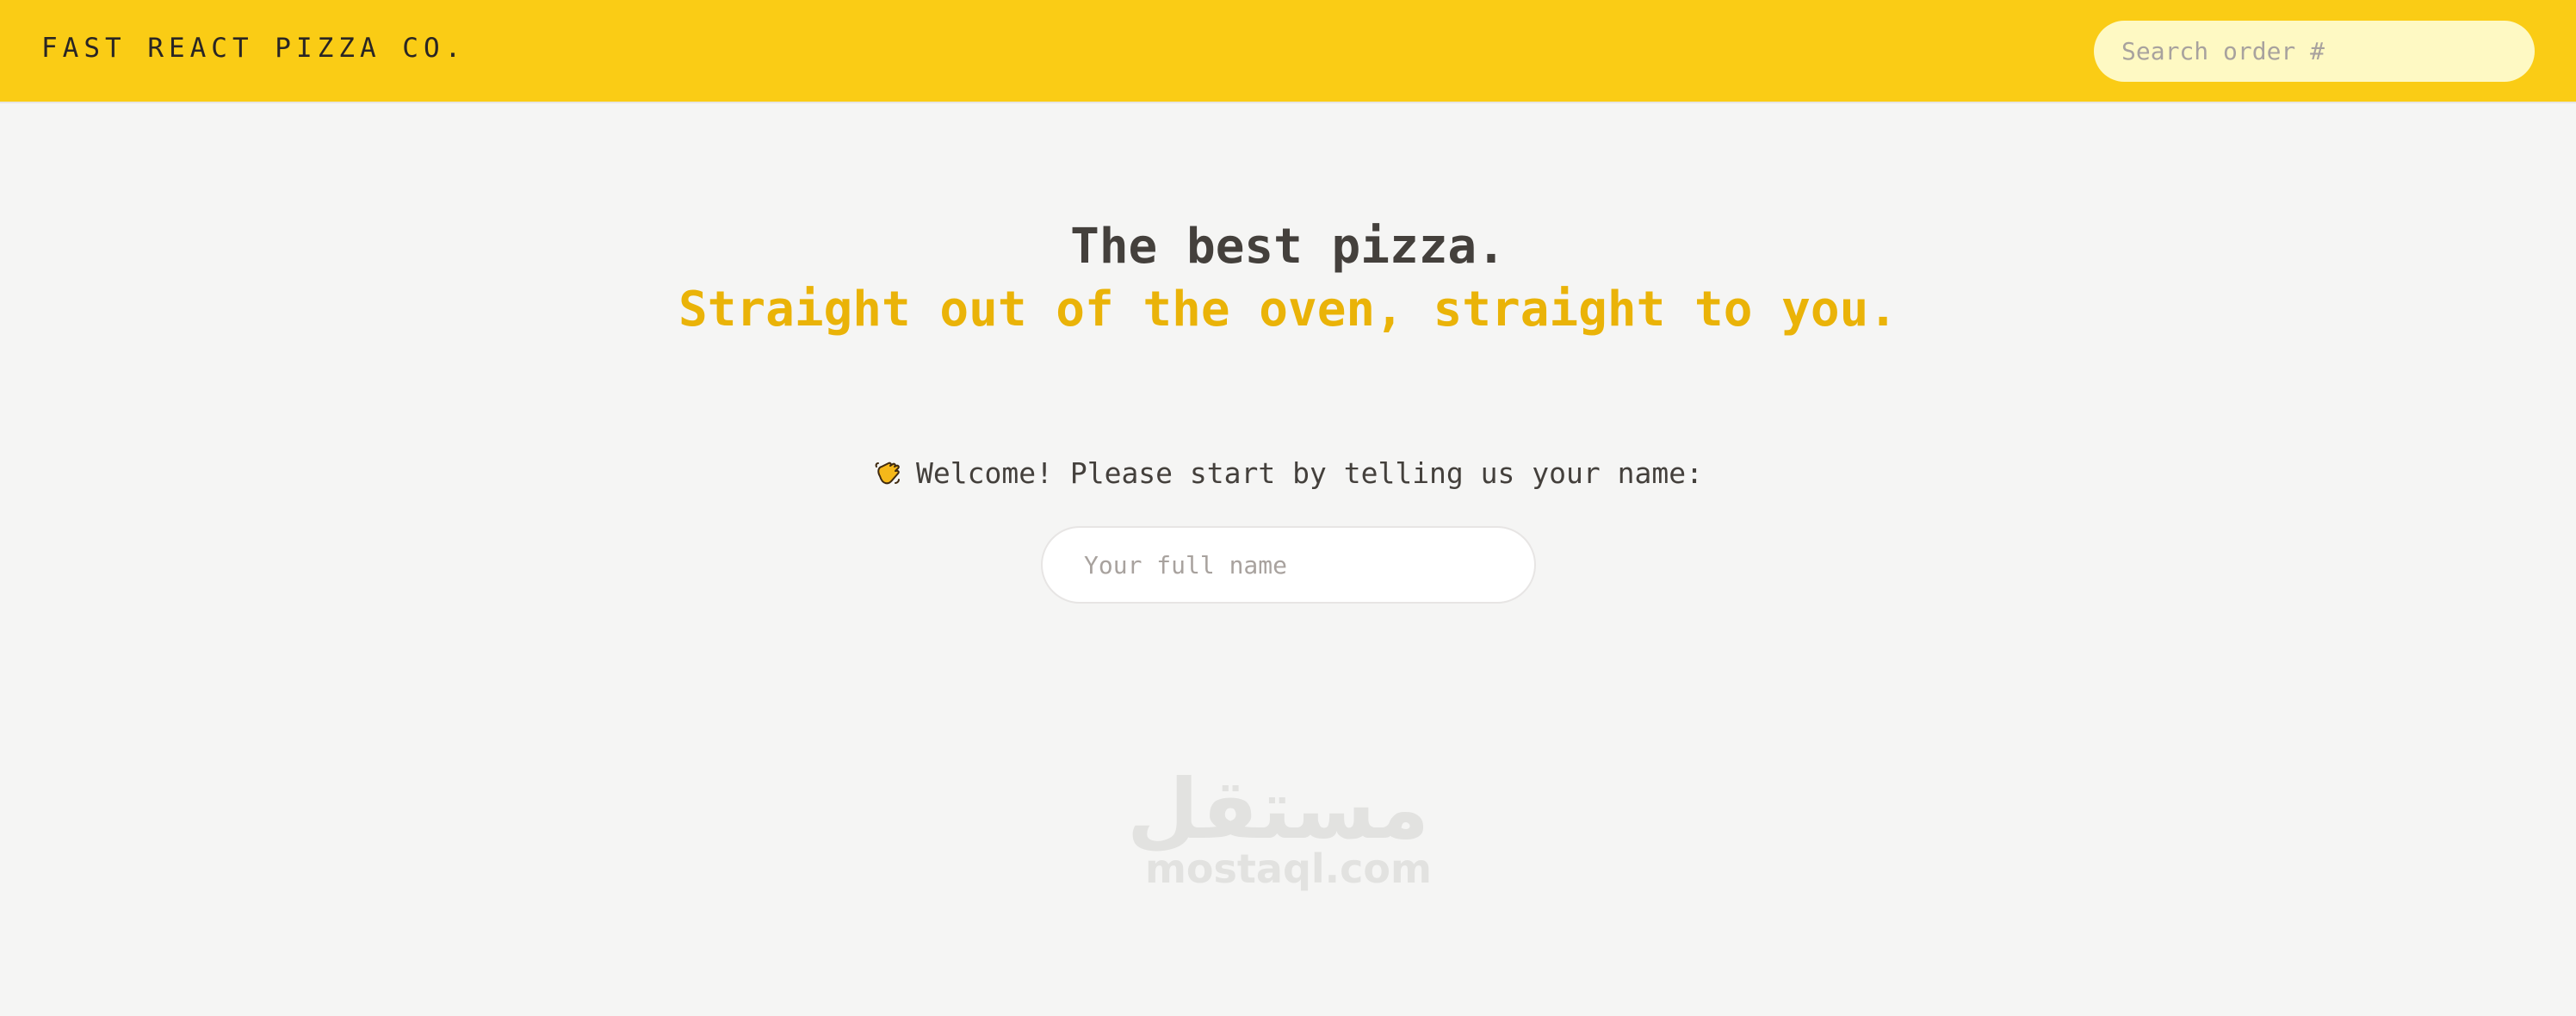 The width and height of the screenshot is (2576, 1016). Describe the element at coordinates (1289, 565) in the screenshot. I see `full-name-input` at that location.